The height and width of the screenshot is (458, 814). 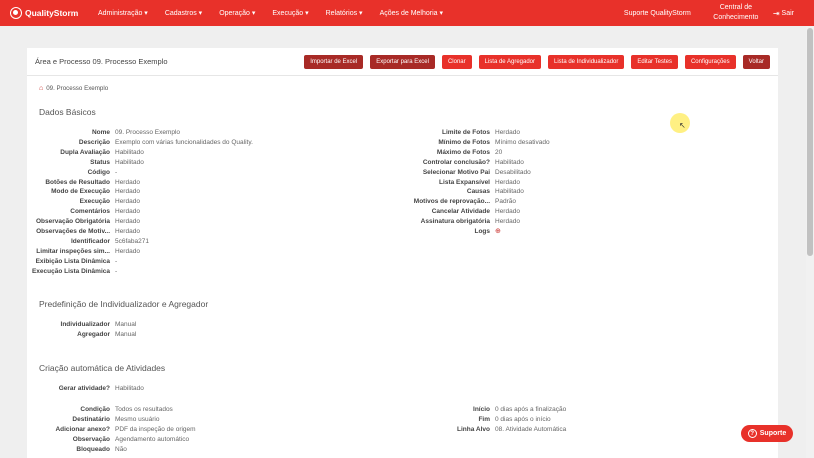 I want to click on field-label: Observação, so click(x=91, y=439).